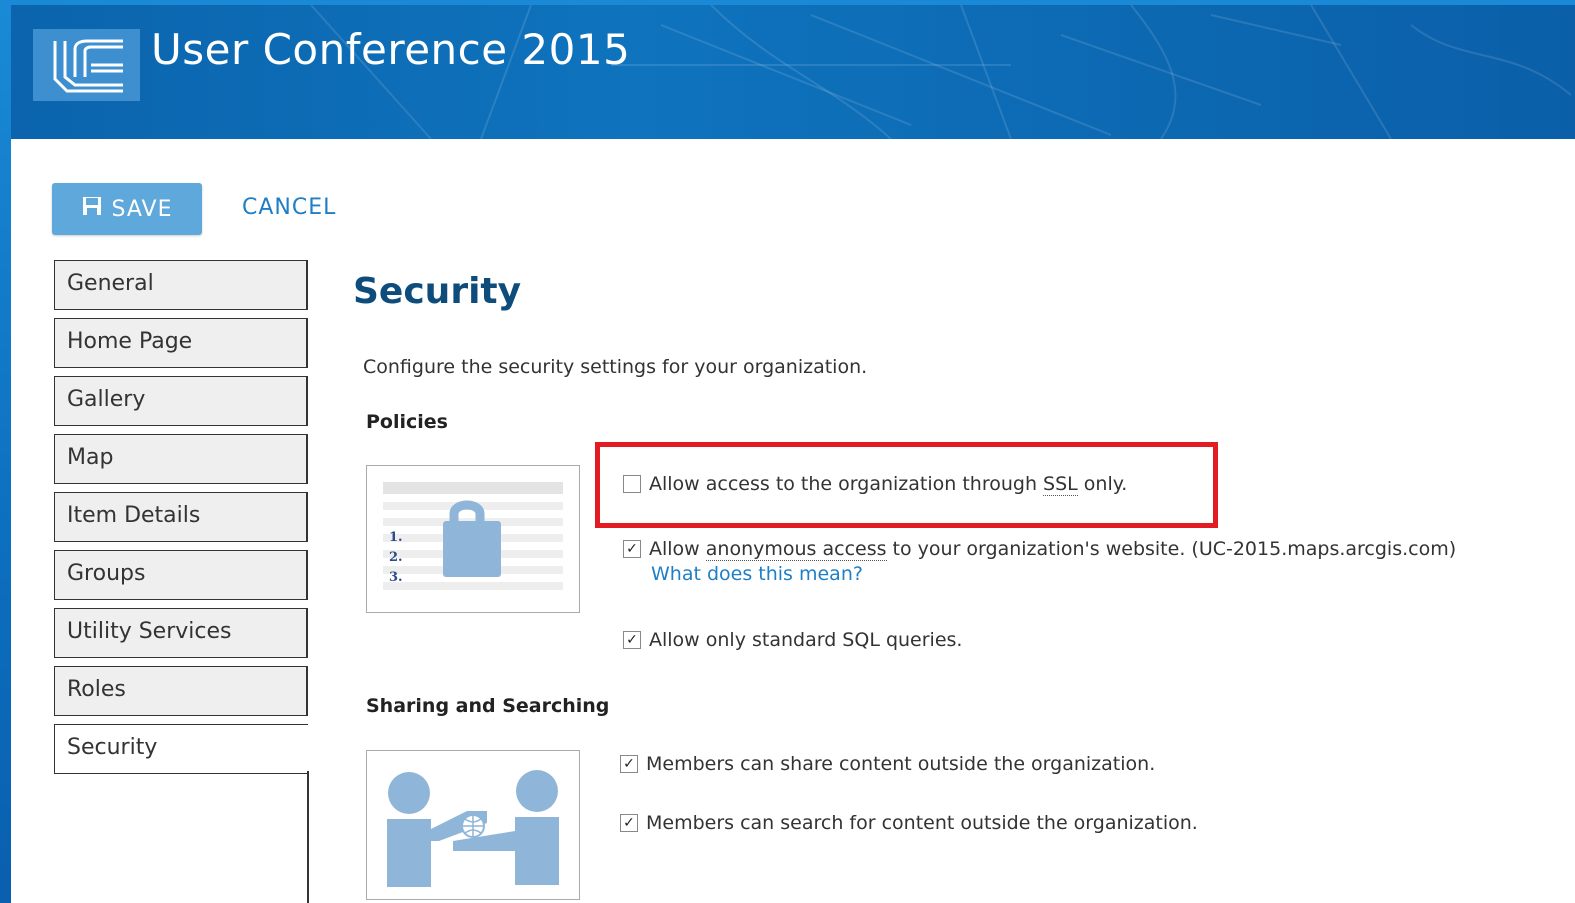 This screenshot has width=1575, height=903. I want to click on tab-home-page: Home Page, so click(181, 343).